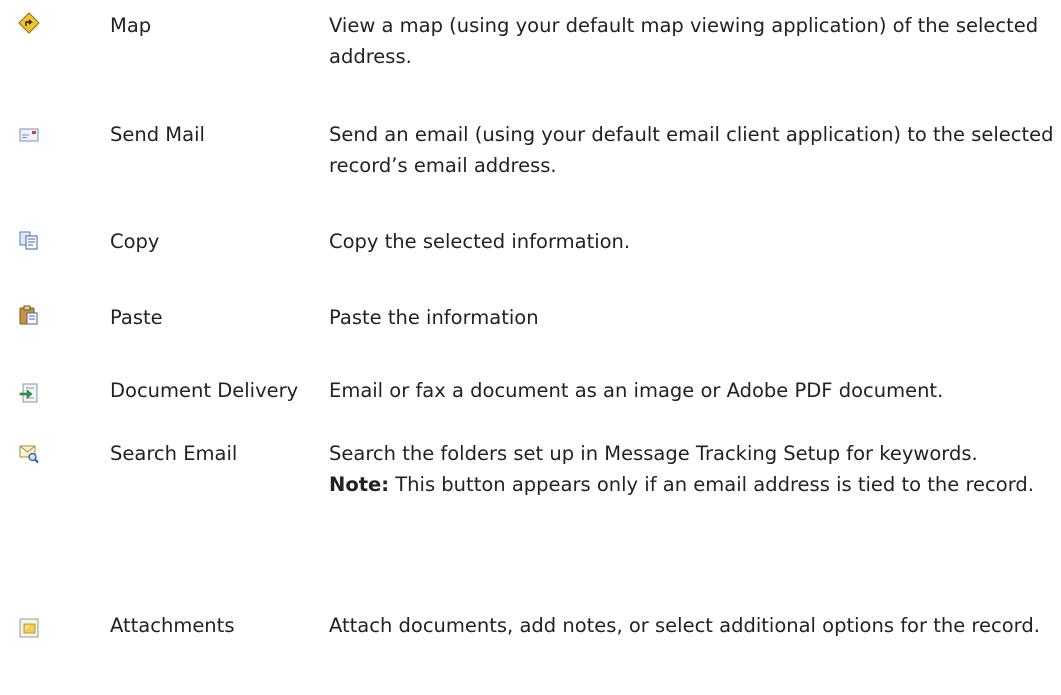 The width and height of the screenshot is (1061, 695). Describe the element at coordinates (136, 317) in the screenshot. I see `item-name: Paste` at that location.